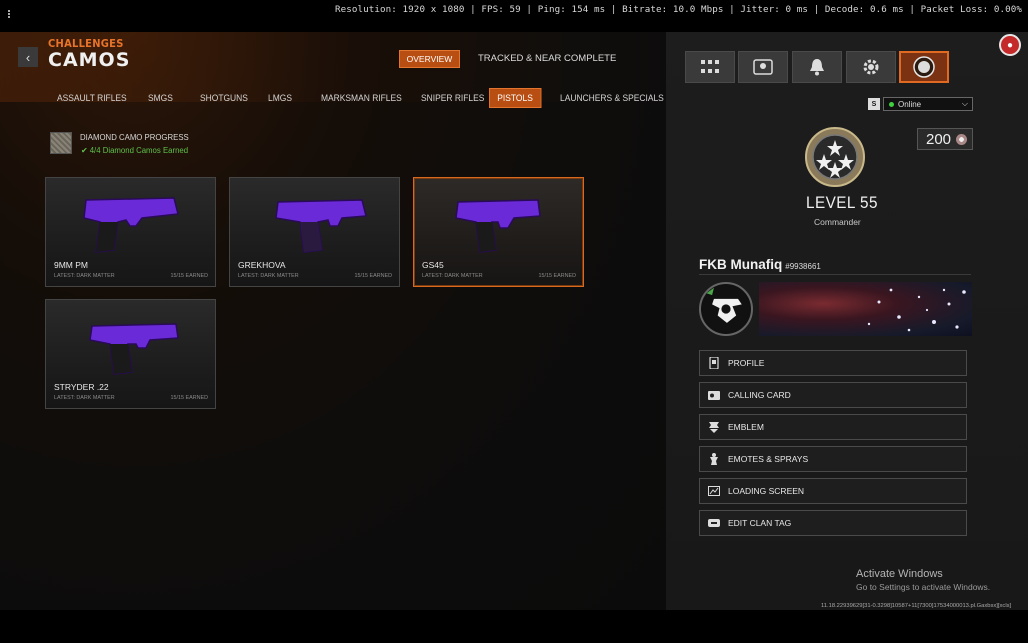 The height and width of the screenshot is (643, 1028). I want to click on profile-emblem-button, so click(924, 67).